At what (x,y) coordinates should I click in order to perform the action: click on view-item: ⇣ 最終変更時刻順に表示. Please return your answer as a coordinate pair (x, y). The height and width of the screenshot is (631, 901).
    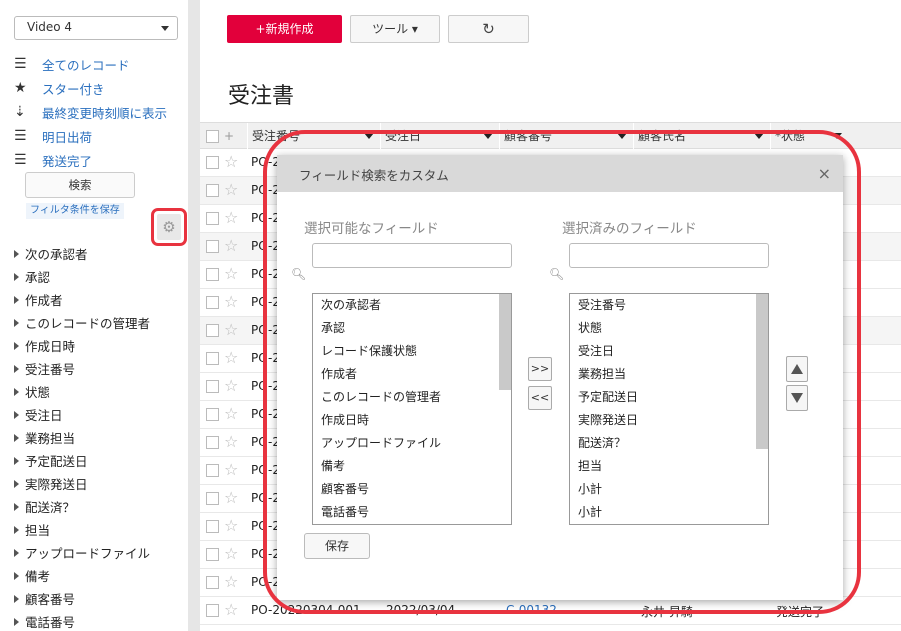
    Looking at the image, I should click on (90, 112).